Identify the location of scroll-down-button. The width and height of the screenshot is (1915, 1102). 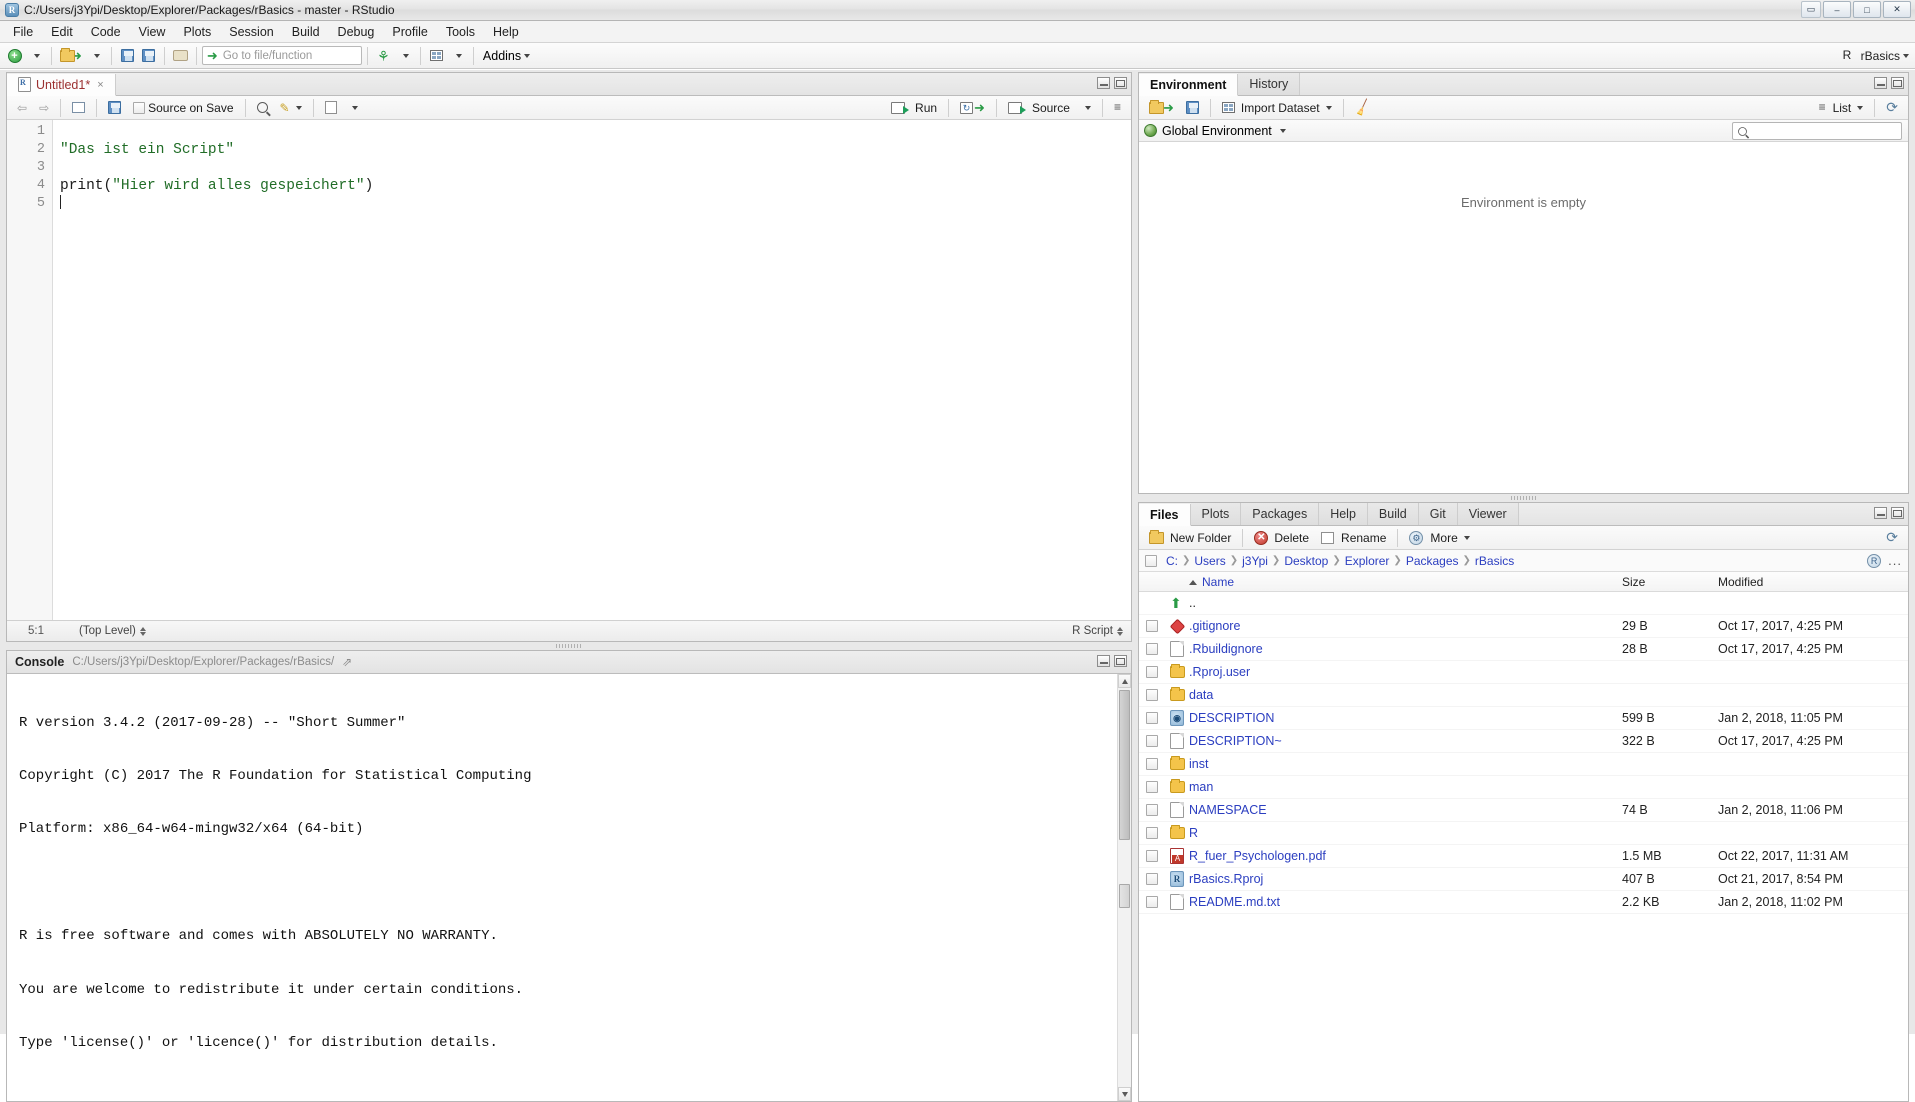
(1124, 1094).